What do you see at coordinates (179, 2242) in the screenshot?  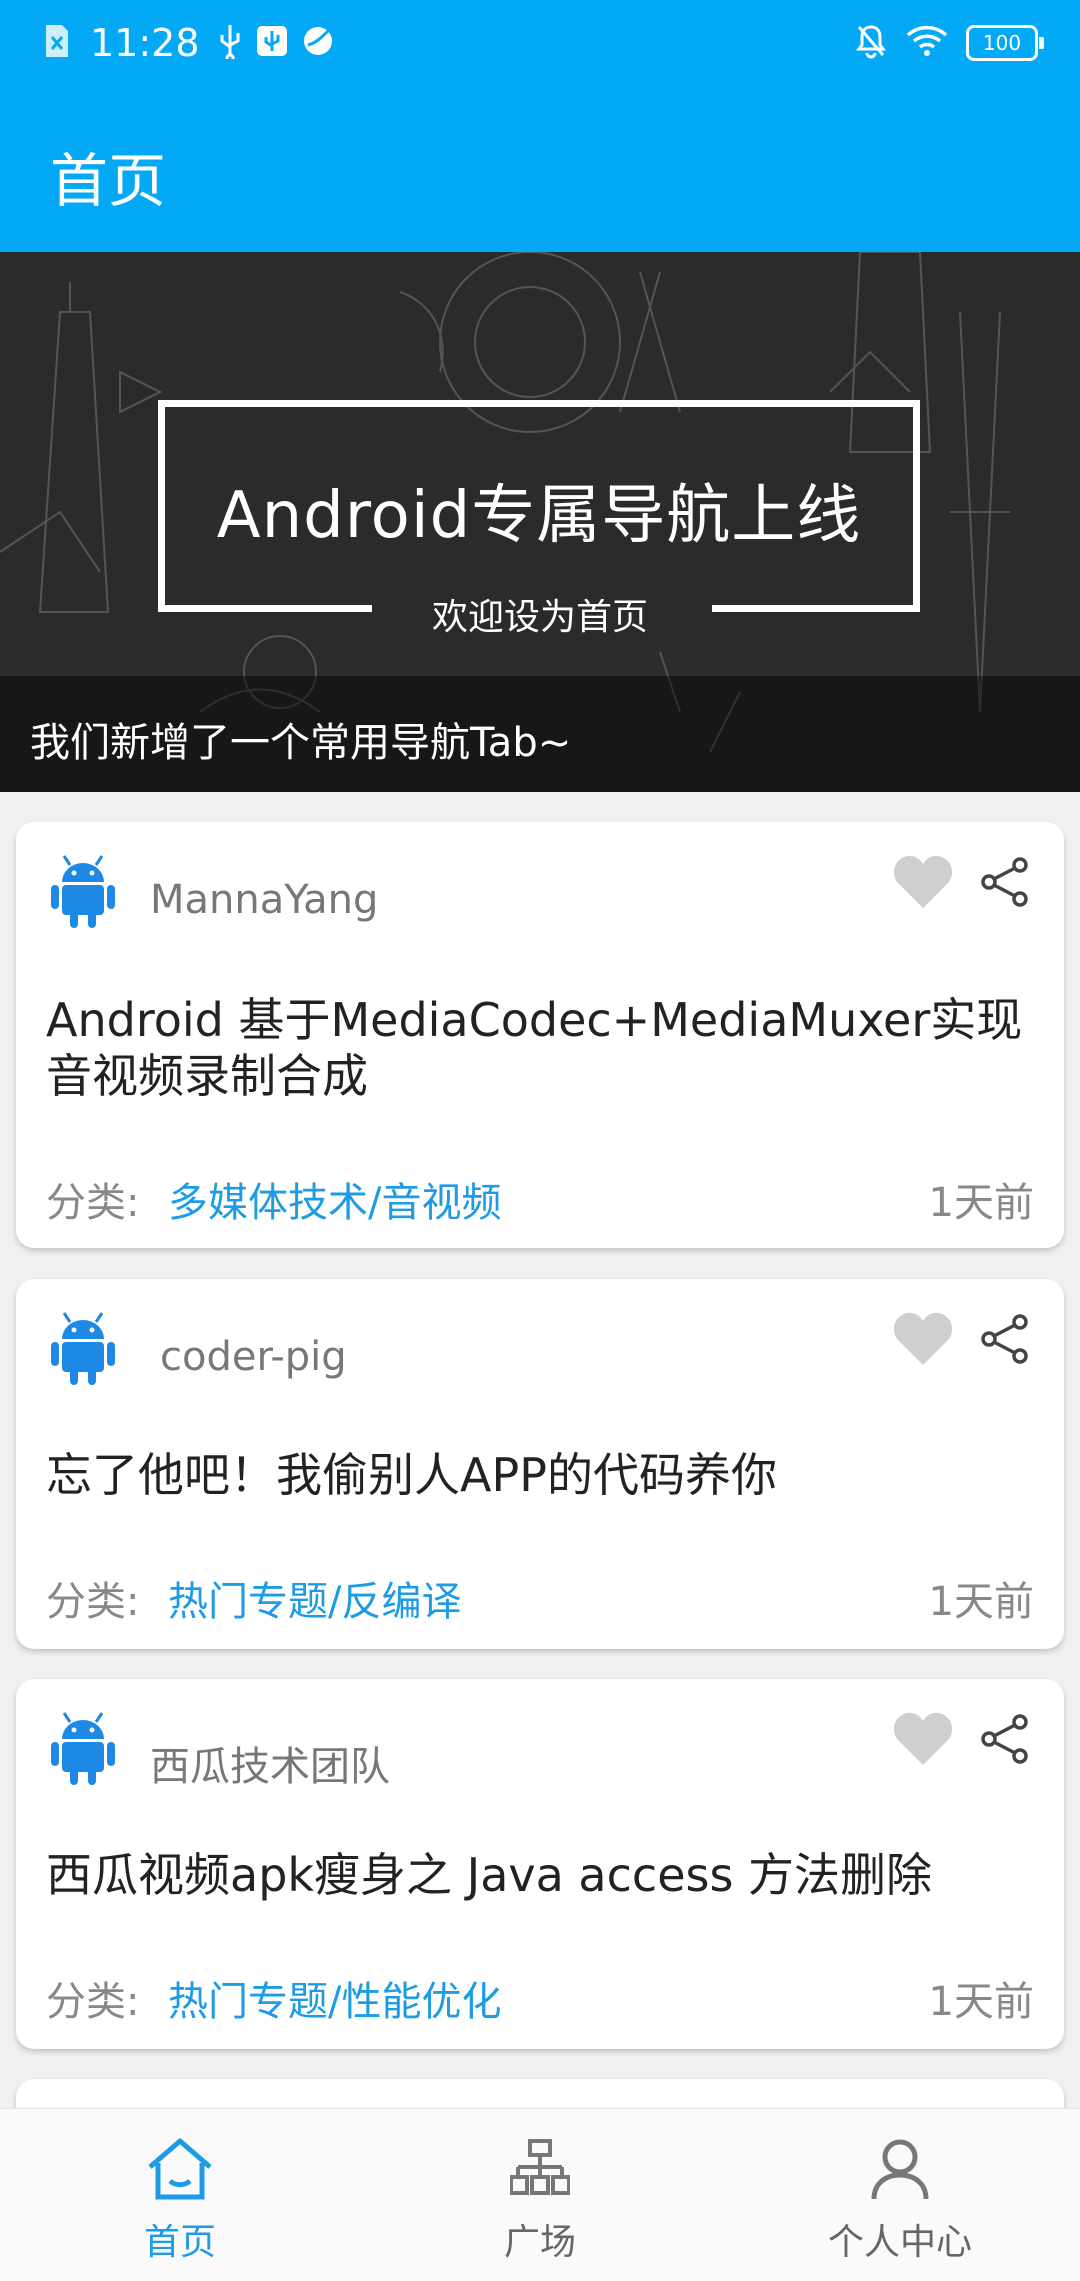 I see `nav-label-home: 首页` at bounding box center [179, 2242].